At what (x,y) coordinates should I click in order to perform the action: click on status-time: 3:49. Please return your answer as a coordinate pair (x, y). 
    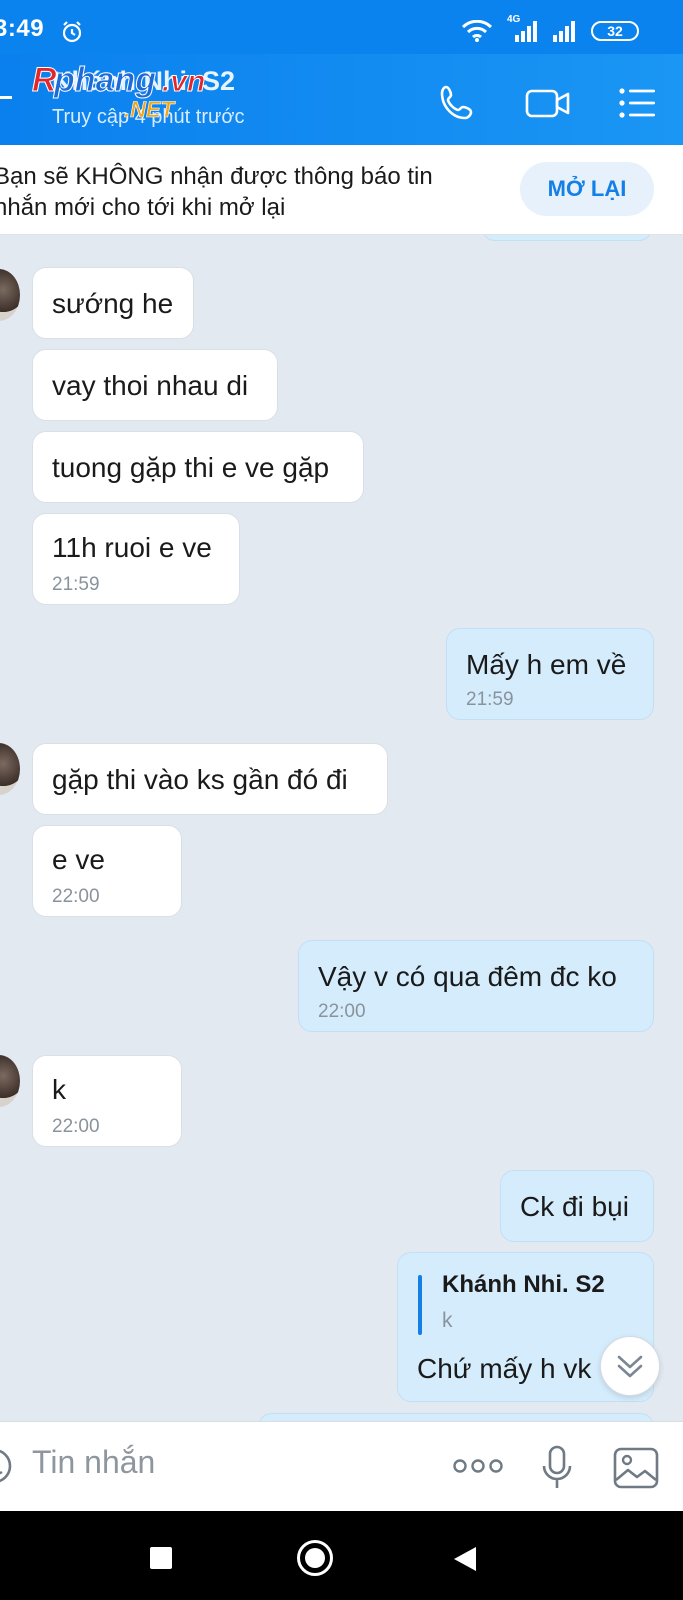
    Looking at the image, I should click on (22, 28).